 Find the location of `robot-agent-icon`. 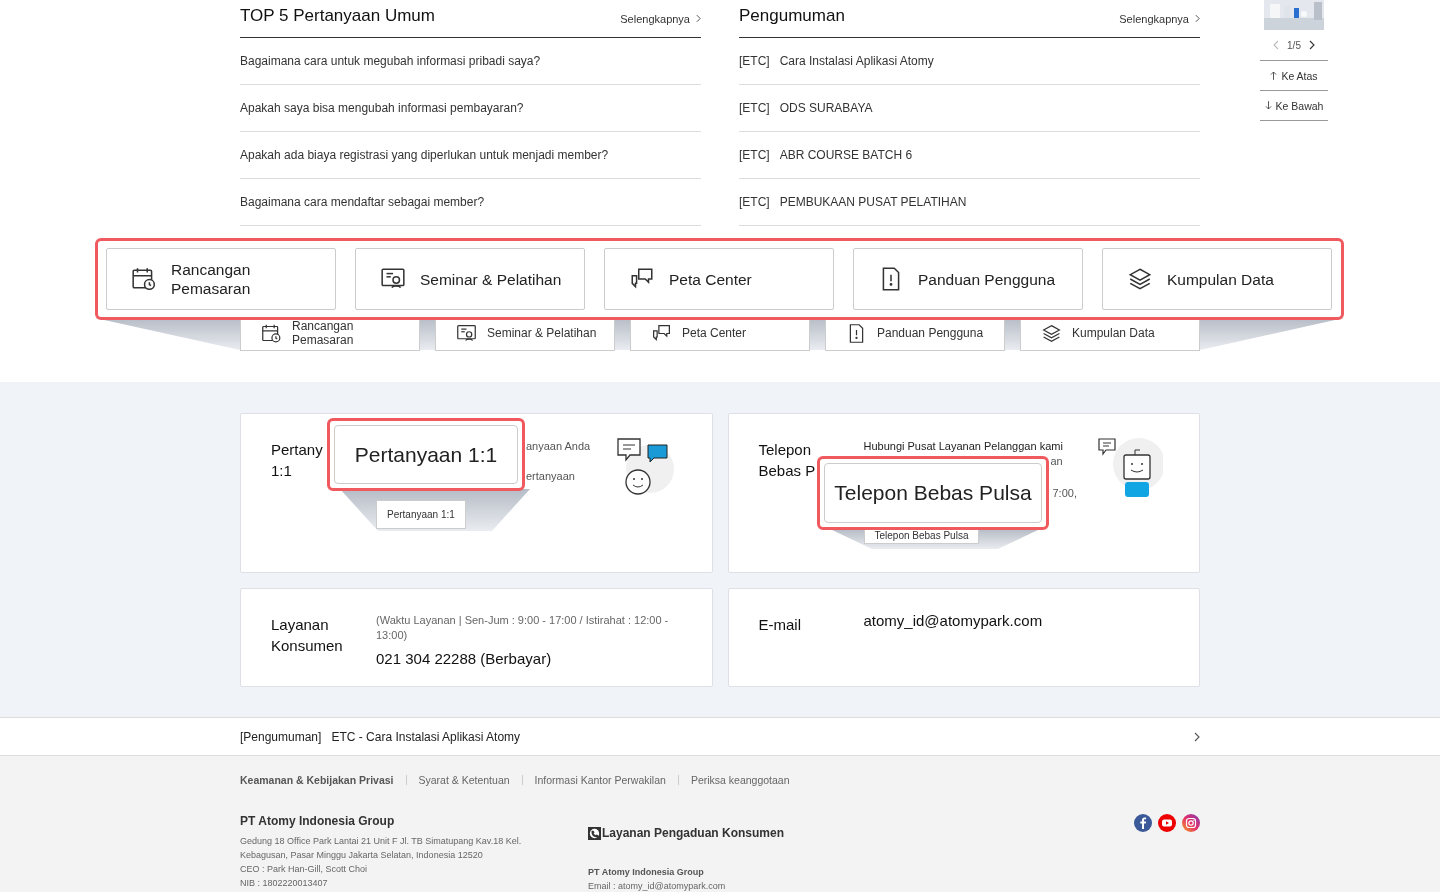

robot-agent-icon is located at coordinates (1130, 467).